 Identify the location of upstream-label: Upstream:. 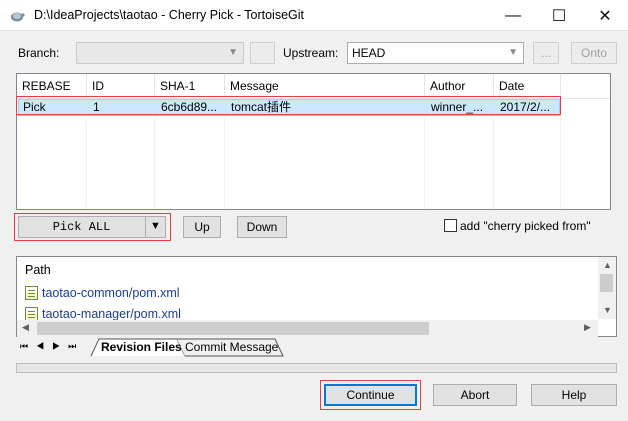
(311, 53).